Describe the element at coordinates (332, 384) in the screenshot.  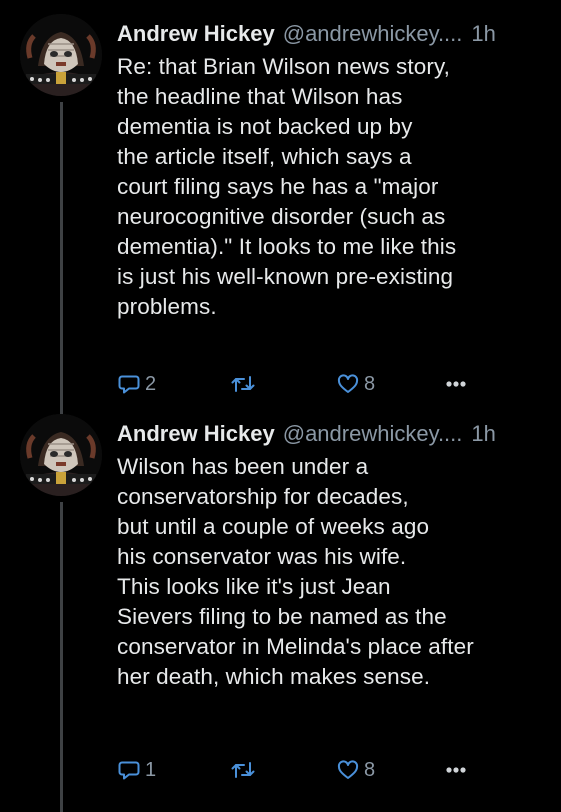
I see `tweet-actions: 2 8` at that location.